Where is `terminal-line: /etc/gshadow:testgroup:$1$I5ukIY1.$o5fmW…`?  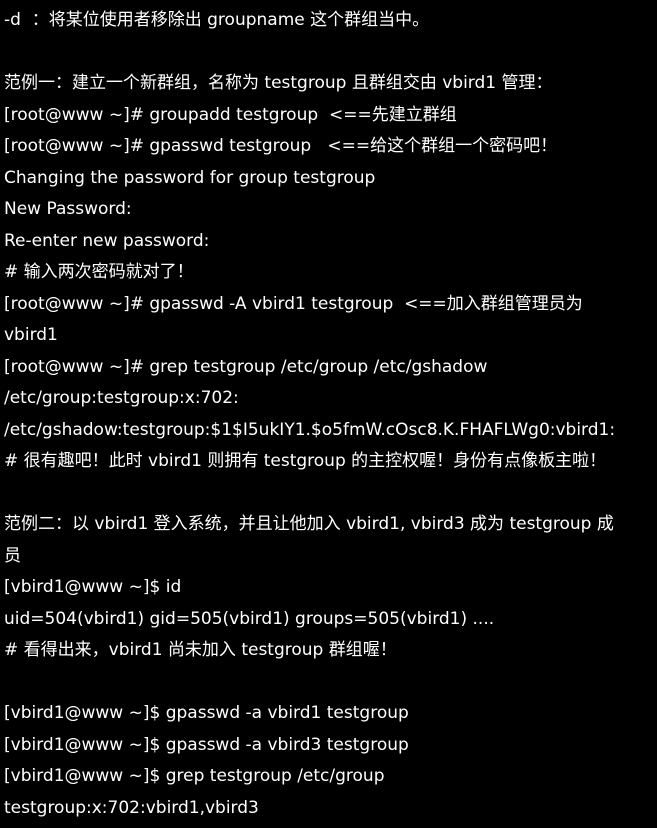 terminal-line: /etc/gshadow:testgroup:$1$I5ukIY1.$o5fmW… is located at coordinates (310, 429).